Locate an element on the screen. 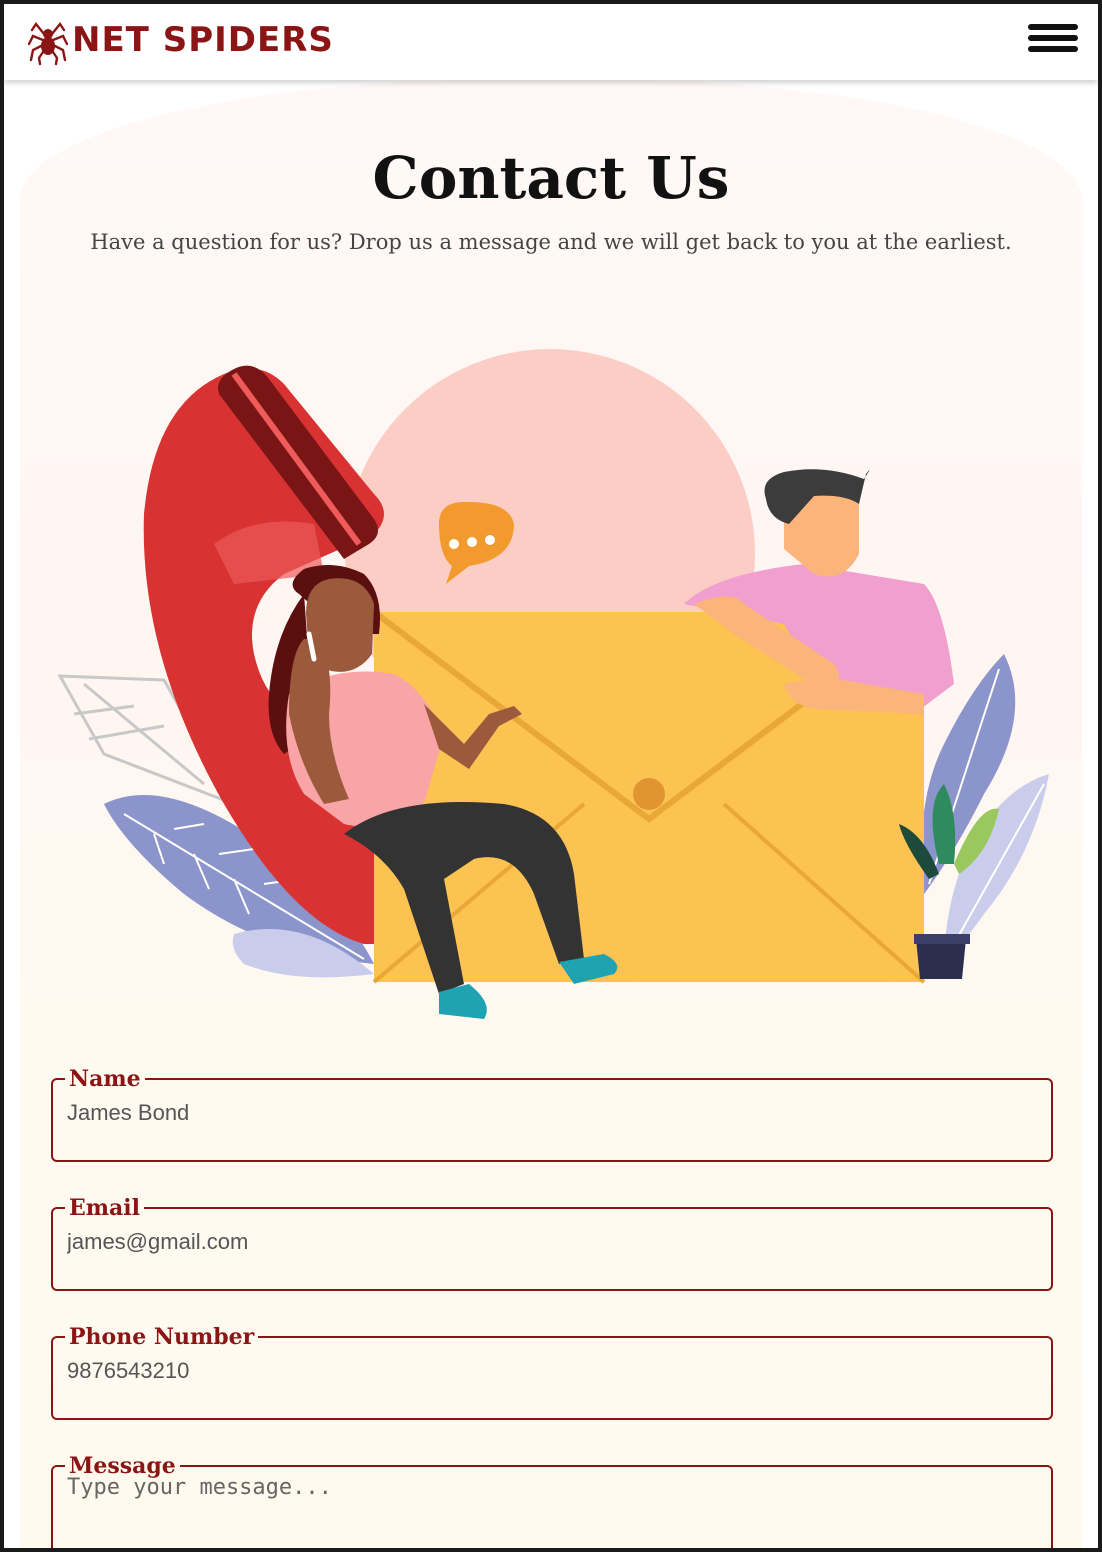 The image size is (1102, 1552). spider-logo-icon is located at coordinates (48, 43).